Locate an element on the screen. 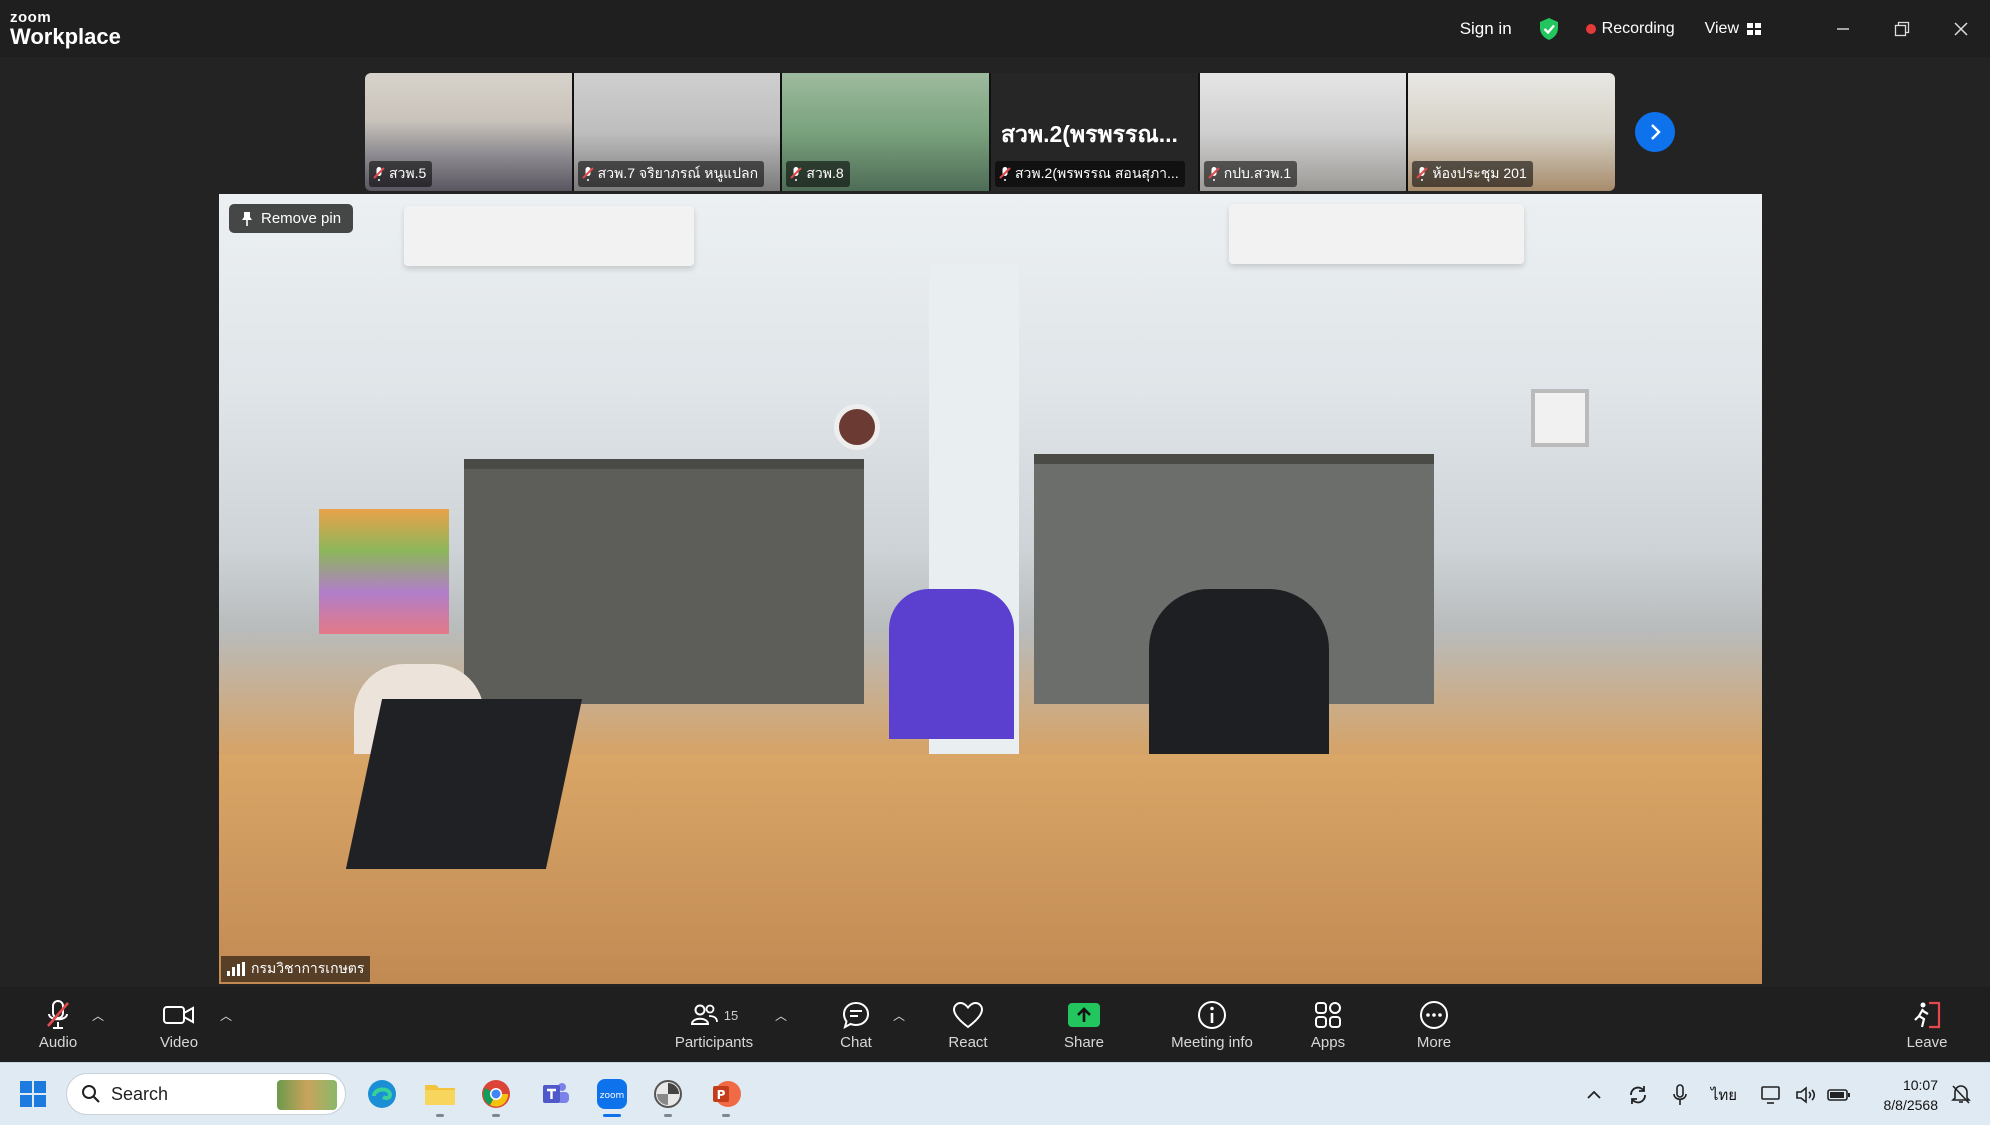 The width and height of the screenshot is (1990, 1125). recording-indicator: Recording is located at coordinates (1630, 28).